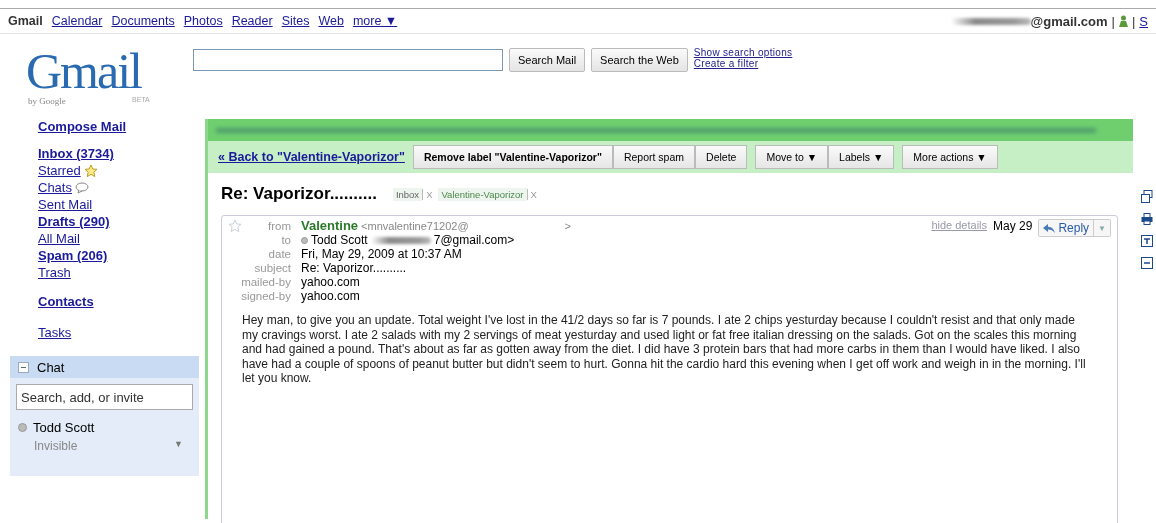 Image resolution: width=1156 pixels, height=523 pixels. I want to click on folder-link: Inbox (3734), so click(76, 153).